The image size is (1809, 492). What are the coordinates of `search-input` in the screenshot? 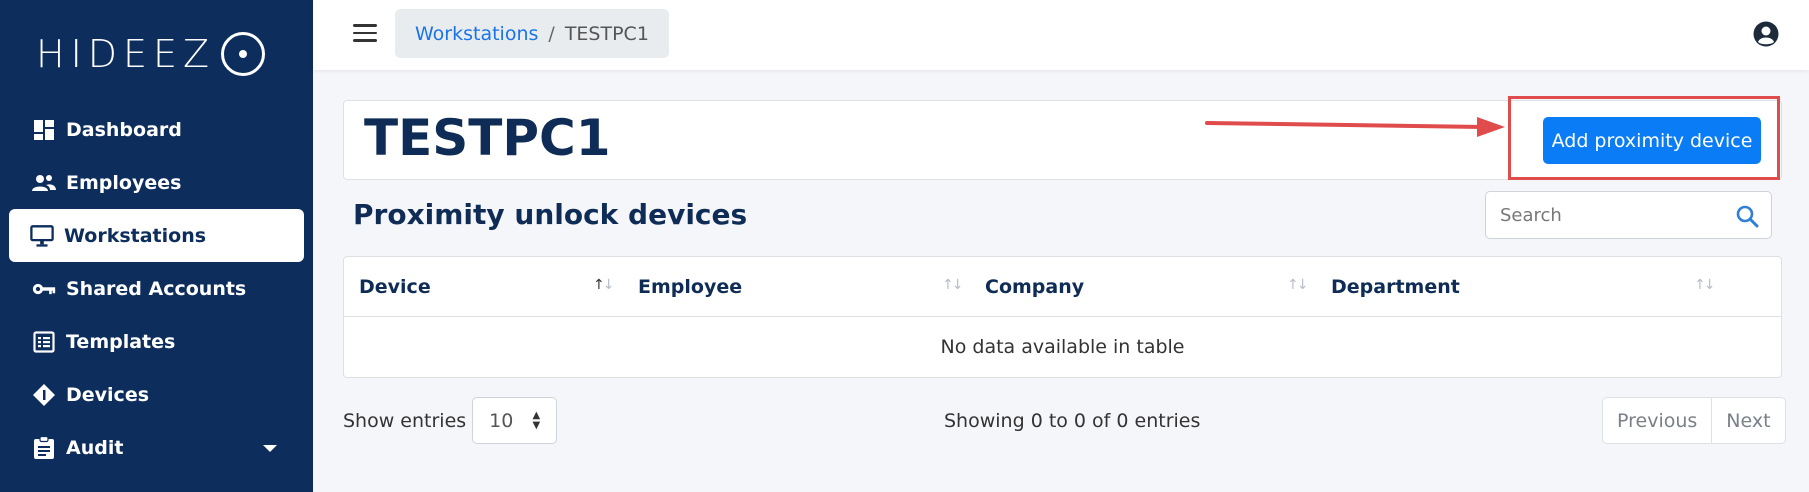 It's located at (1601, 215).